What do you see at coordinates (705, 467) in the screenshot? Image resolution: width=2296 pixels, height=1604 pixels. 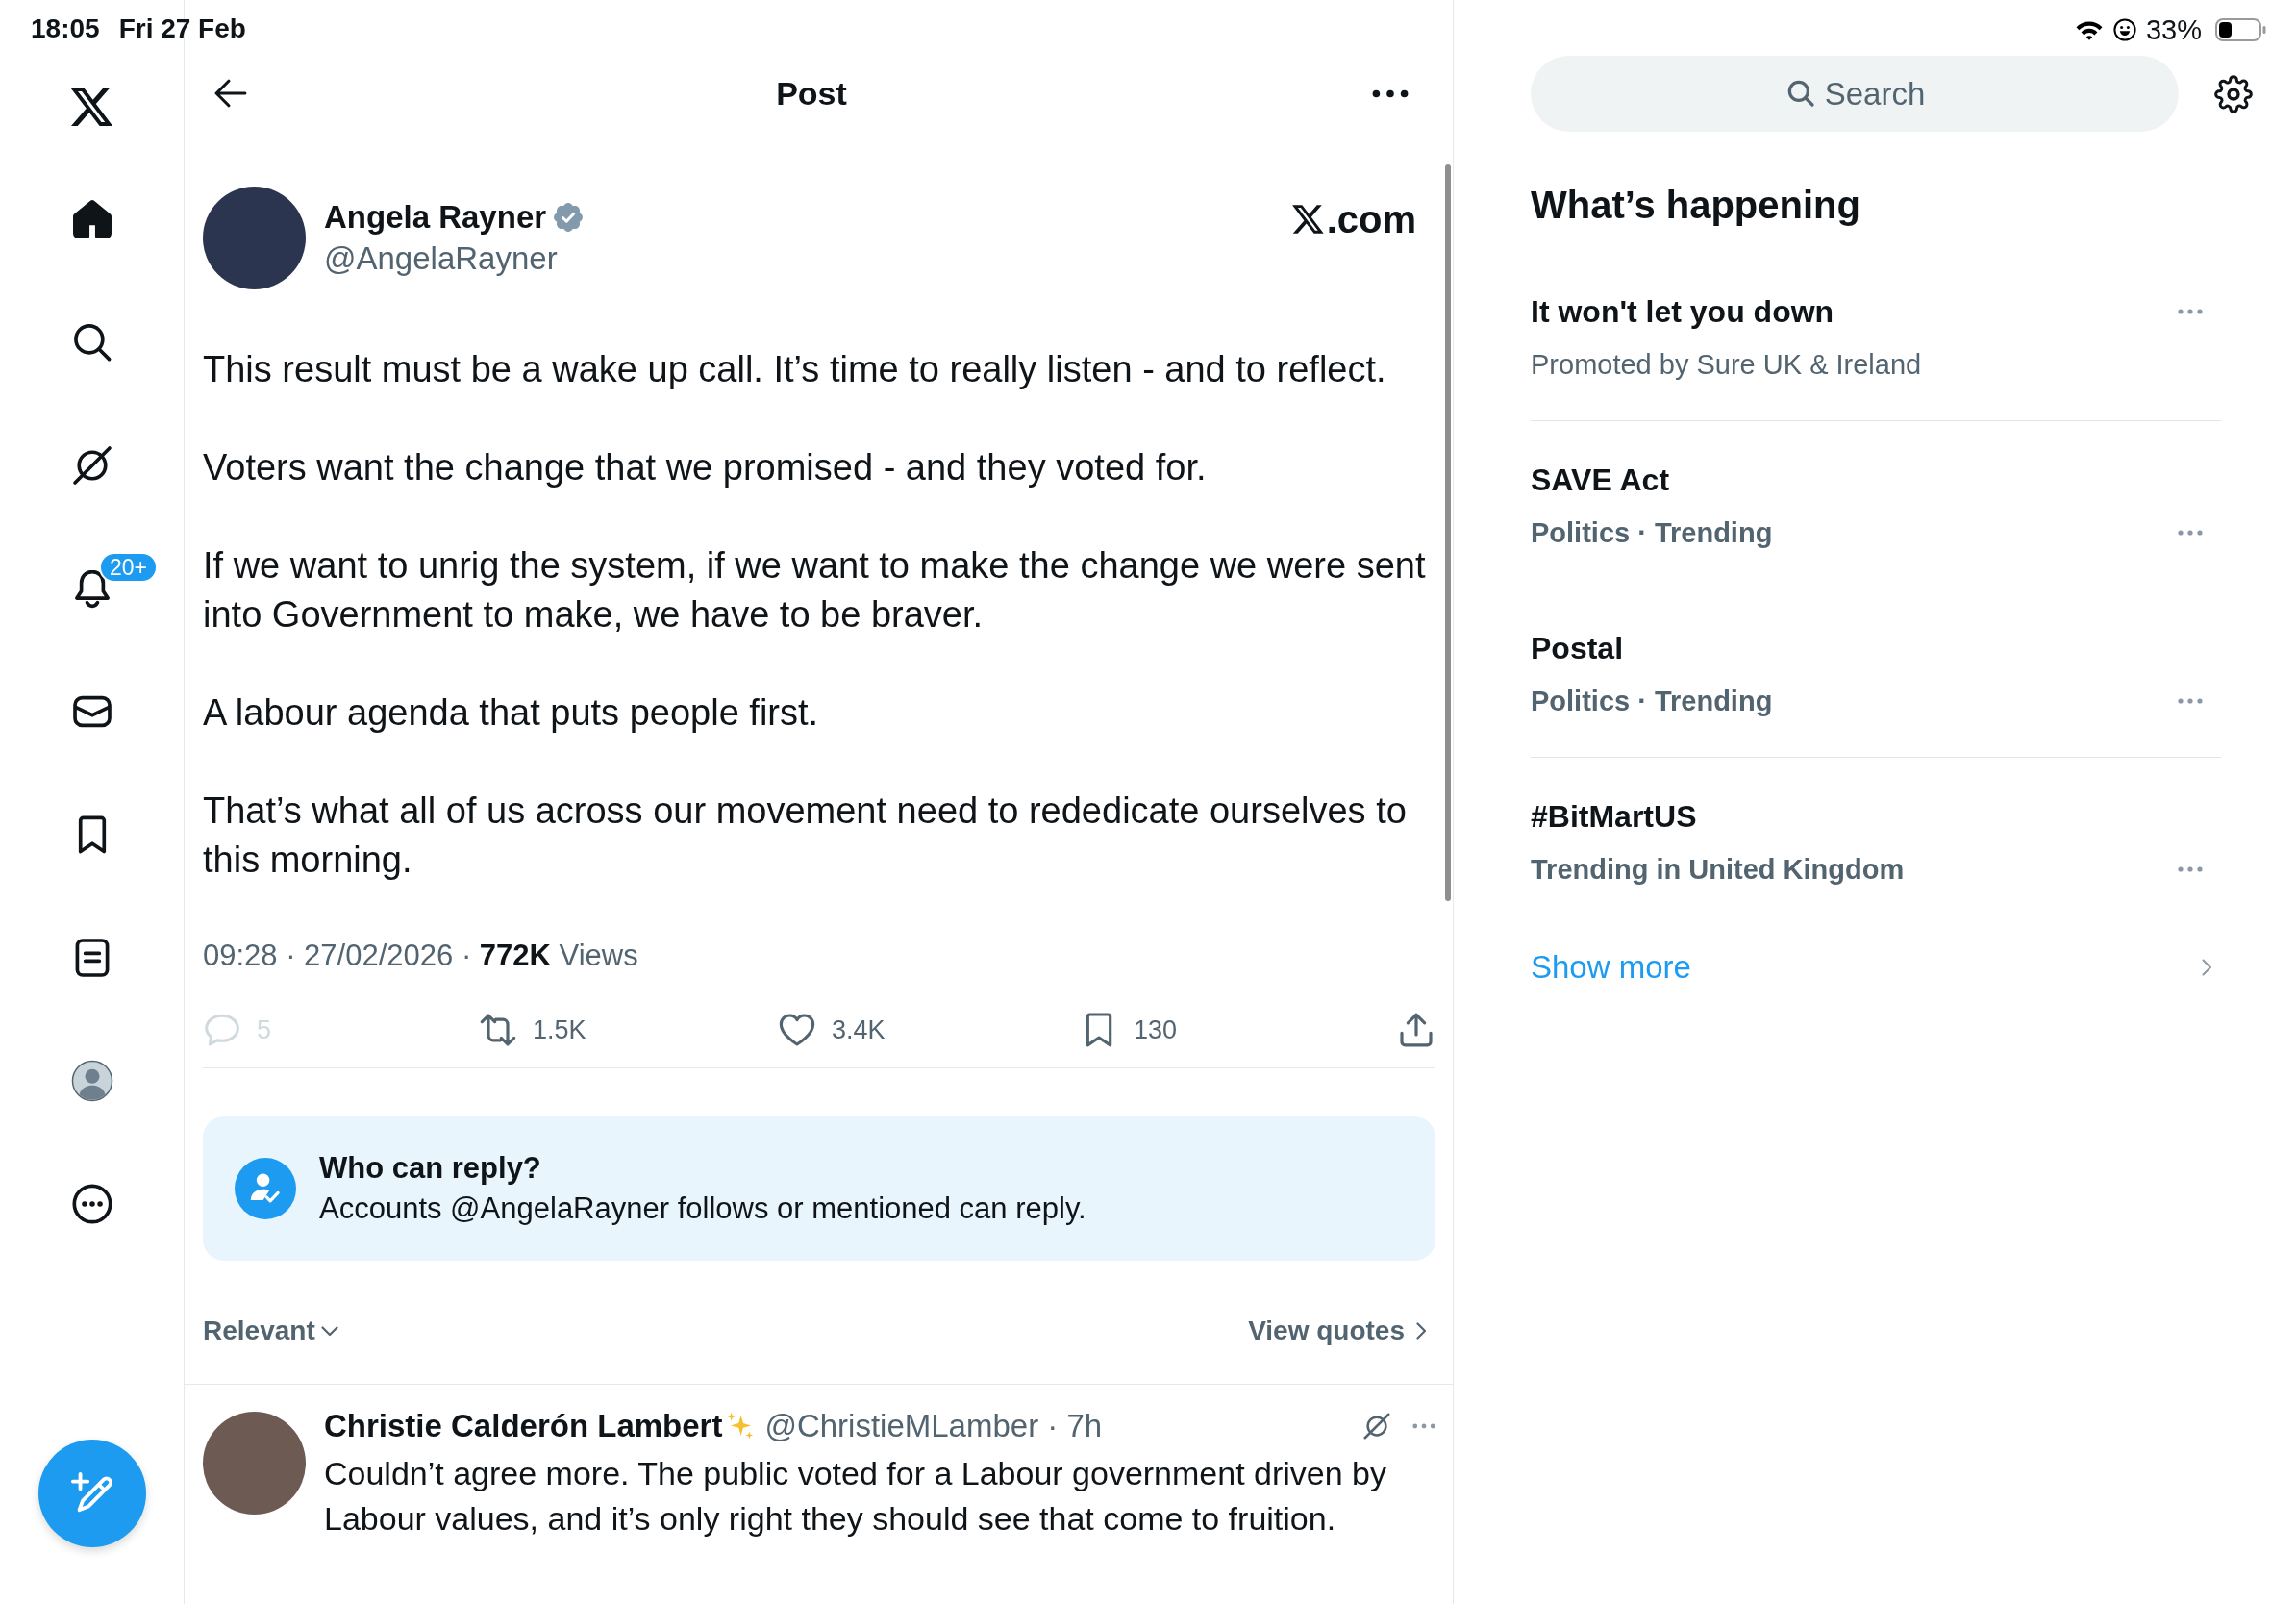 I see `post-text: Voters want the change that we promised - and they voted for.` at bounding box center [705, 467].